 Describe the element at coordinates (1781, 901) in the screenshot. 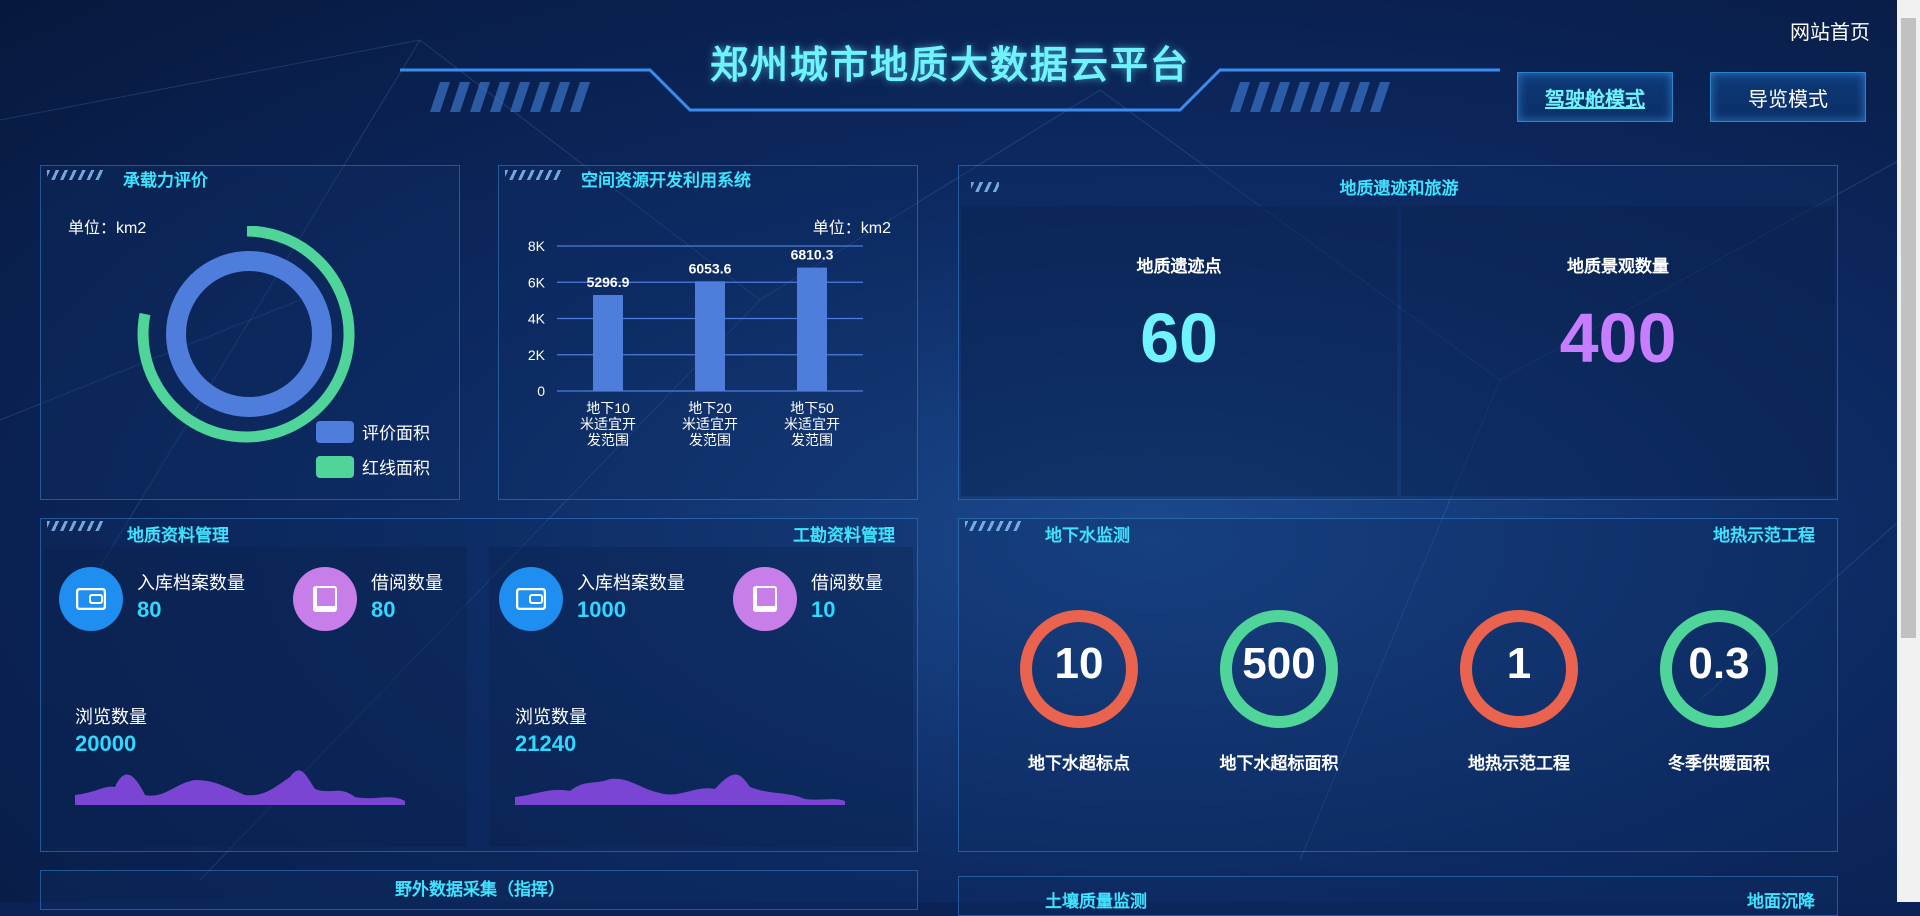

I see `subsidence-title: 地面沉降` at that location.